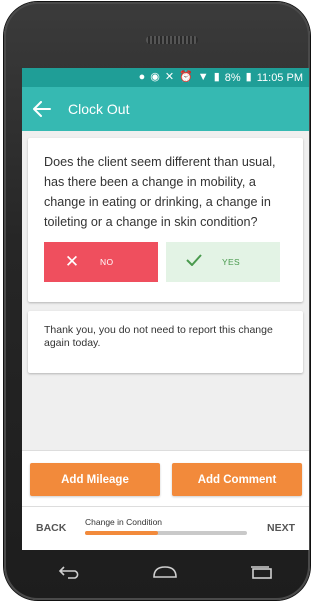  What do you see at coordinates (172, 40) in the screenshot?
I see `phone-speaker` at bounding box center [172, 40].